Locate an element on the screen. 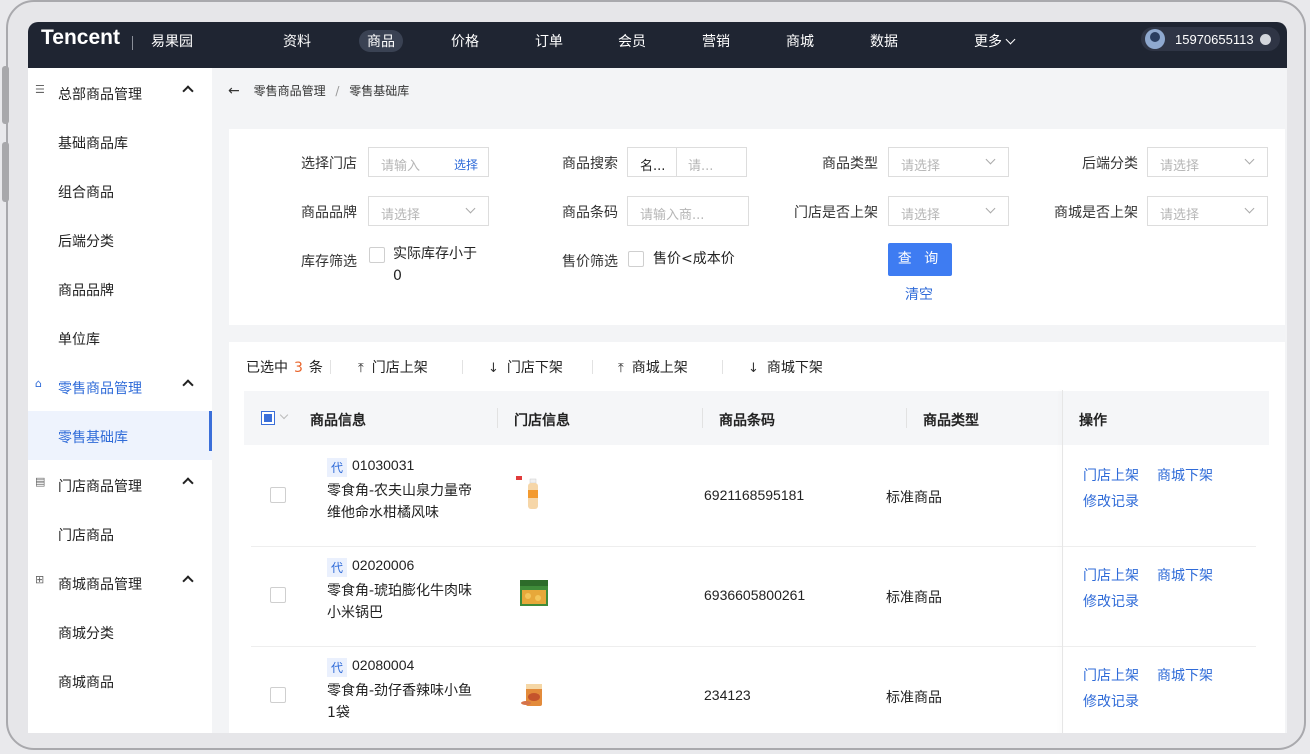 The width and height of the screenshot is (1310, 754). sidebar-item-brand: 商品品牌 is located at coordinates (120, 288).